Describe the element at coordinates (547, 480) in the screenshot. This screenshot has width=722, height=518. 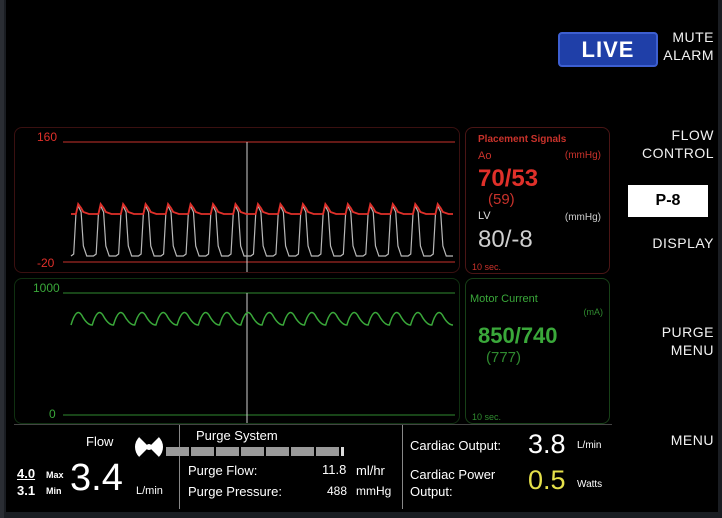
I see `cardiac-power-value: 0.5` at that location.